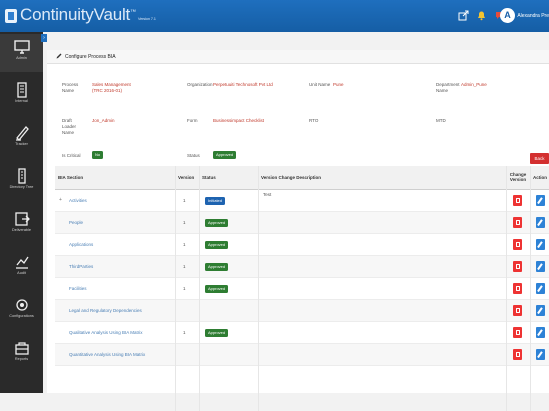 Image resolution: width=549 pixels, height=411 pixels. What do you see at coordinates (243, 84) in the screenshot?
I see `organization-value: Perpetuuiti Technosoft Pvt Ltd` at bounding box center [243, 84].